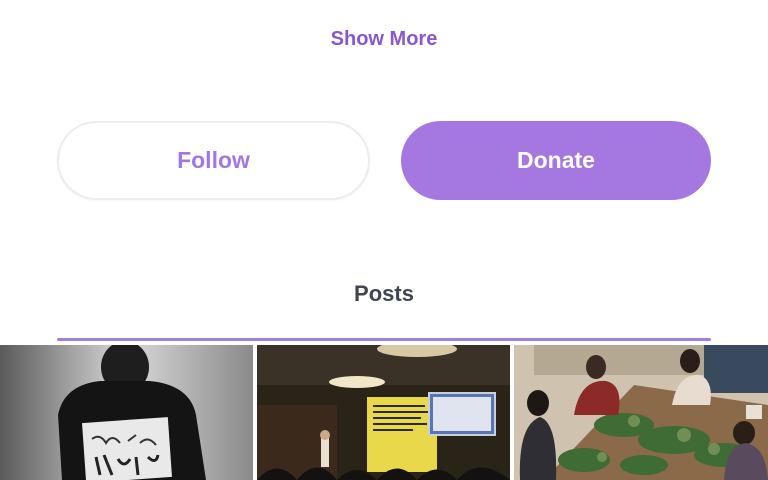 The image size is (768, 480). I want to click on follow-button: Follow, so click(213, 160).